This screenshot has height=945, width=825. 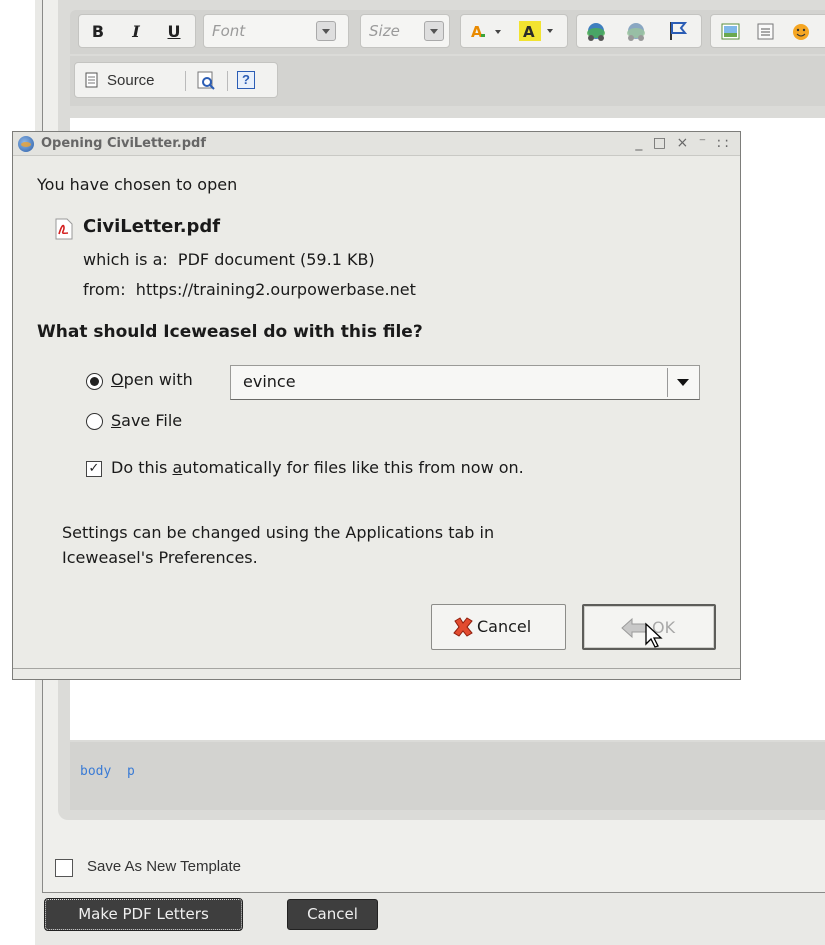 What do you see at coordinates (152, 226) in the screenshot?
I see `file-name: CiviLetter.pdf` at bounding box center [152, 226].